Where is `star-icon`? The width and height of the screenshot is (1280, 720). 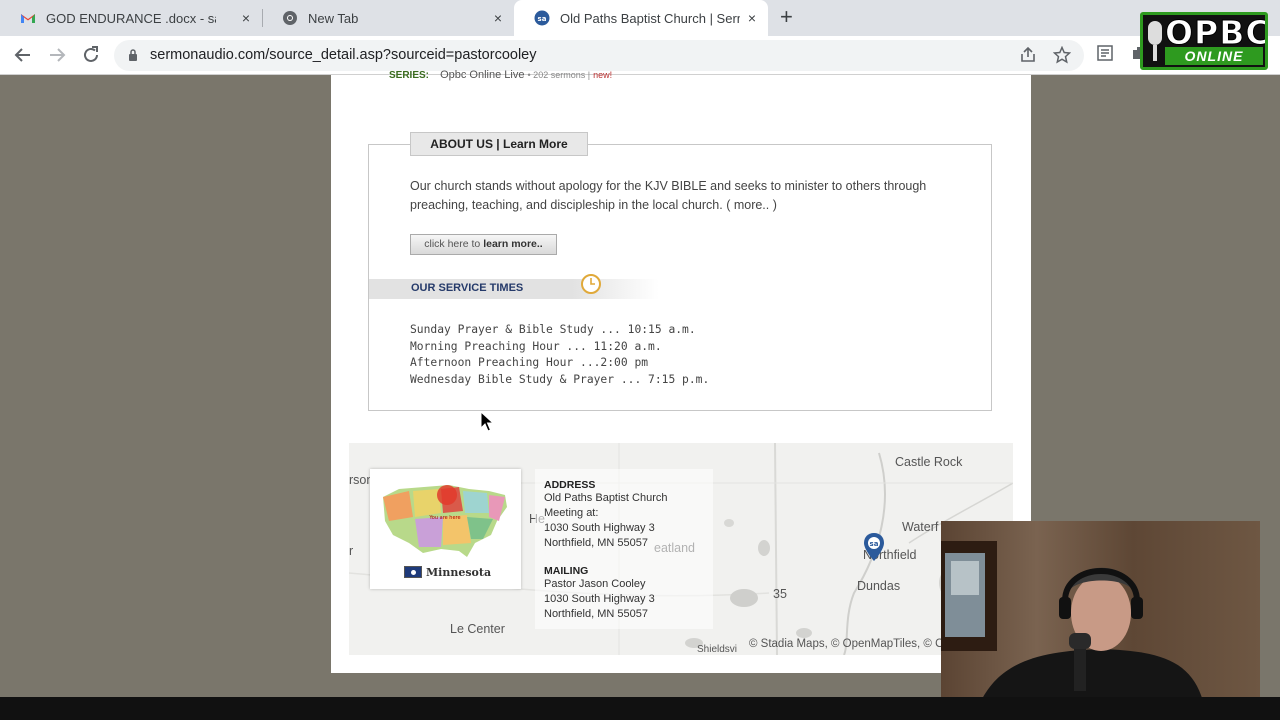
star-icon is located at coordinates (1062, 55).